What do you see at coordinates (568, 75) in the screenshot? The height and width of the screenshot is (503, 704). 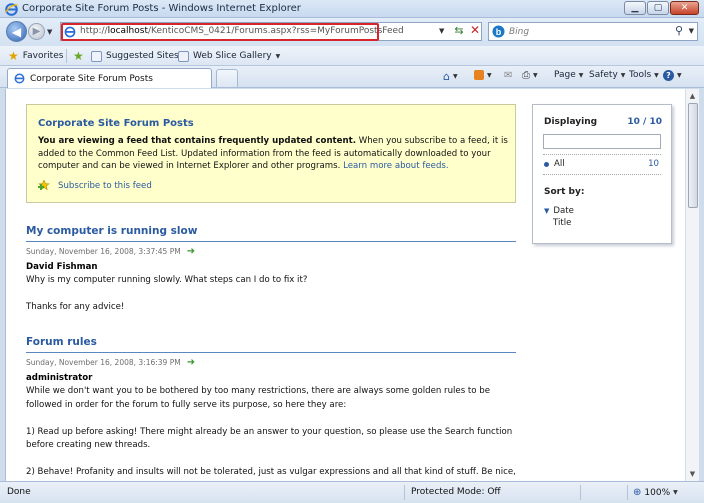 I see `page-menu: Page ▼` at bounding box center [568, 75].